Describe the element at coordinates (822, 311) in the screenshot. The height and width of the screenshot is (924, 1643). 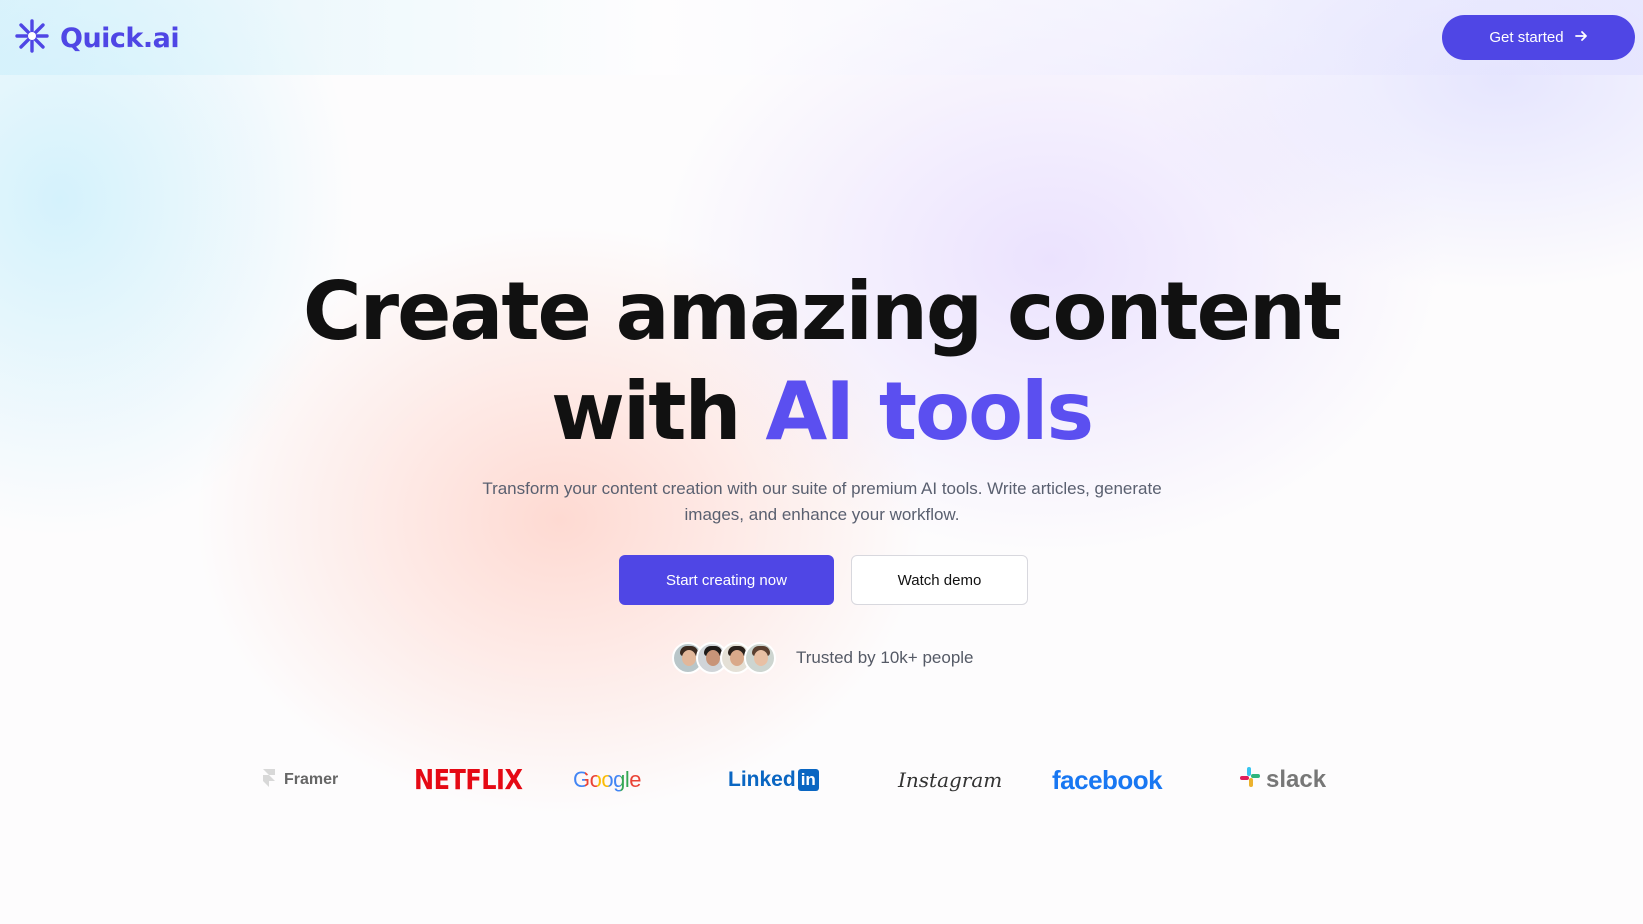
I see `headline-line-1: Create amazing content` at that location.